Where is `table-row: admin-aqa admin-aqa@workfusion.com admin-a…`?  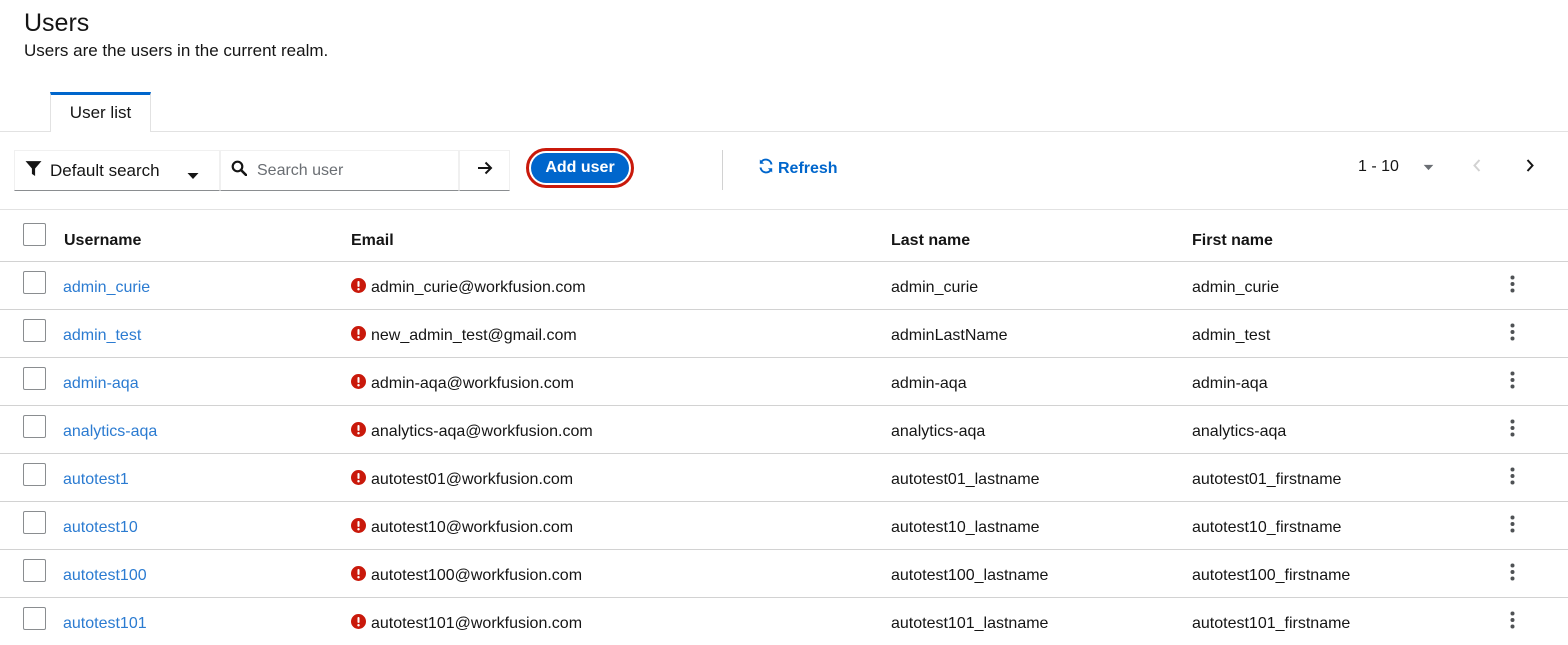 table-row: admin-aqa admin-aqa@workfusion.com admin-a… is located at coordinates (784, 382).